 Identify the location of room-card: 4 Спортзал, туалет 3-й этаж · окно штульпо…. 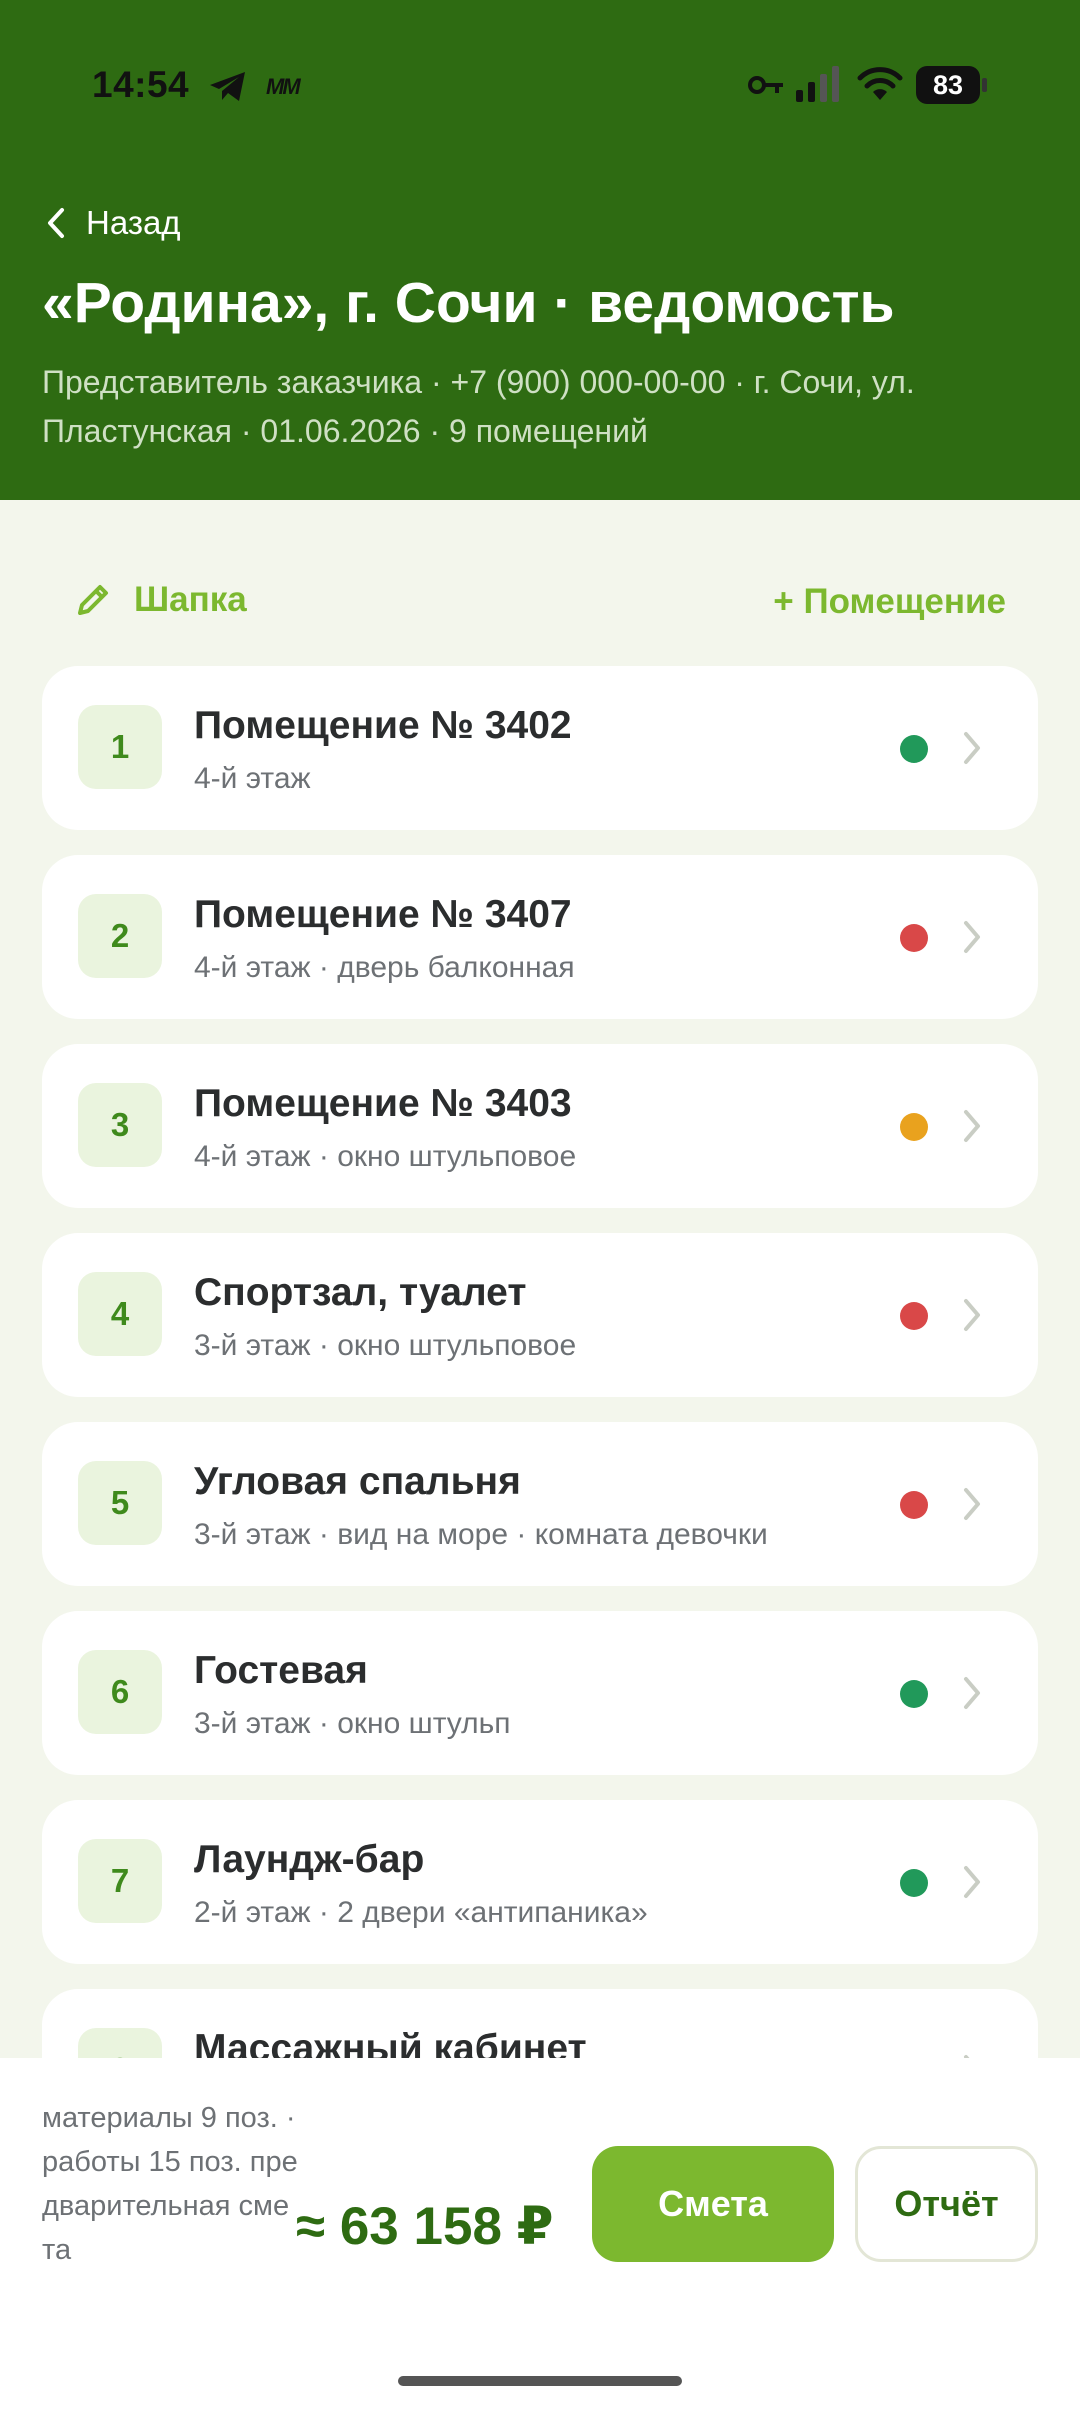
(540, 1315).